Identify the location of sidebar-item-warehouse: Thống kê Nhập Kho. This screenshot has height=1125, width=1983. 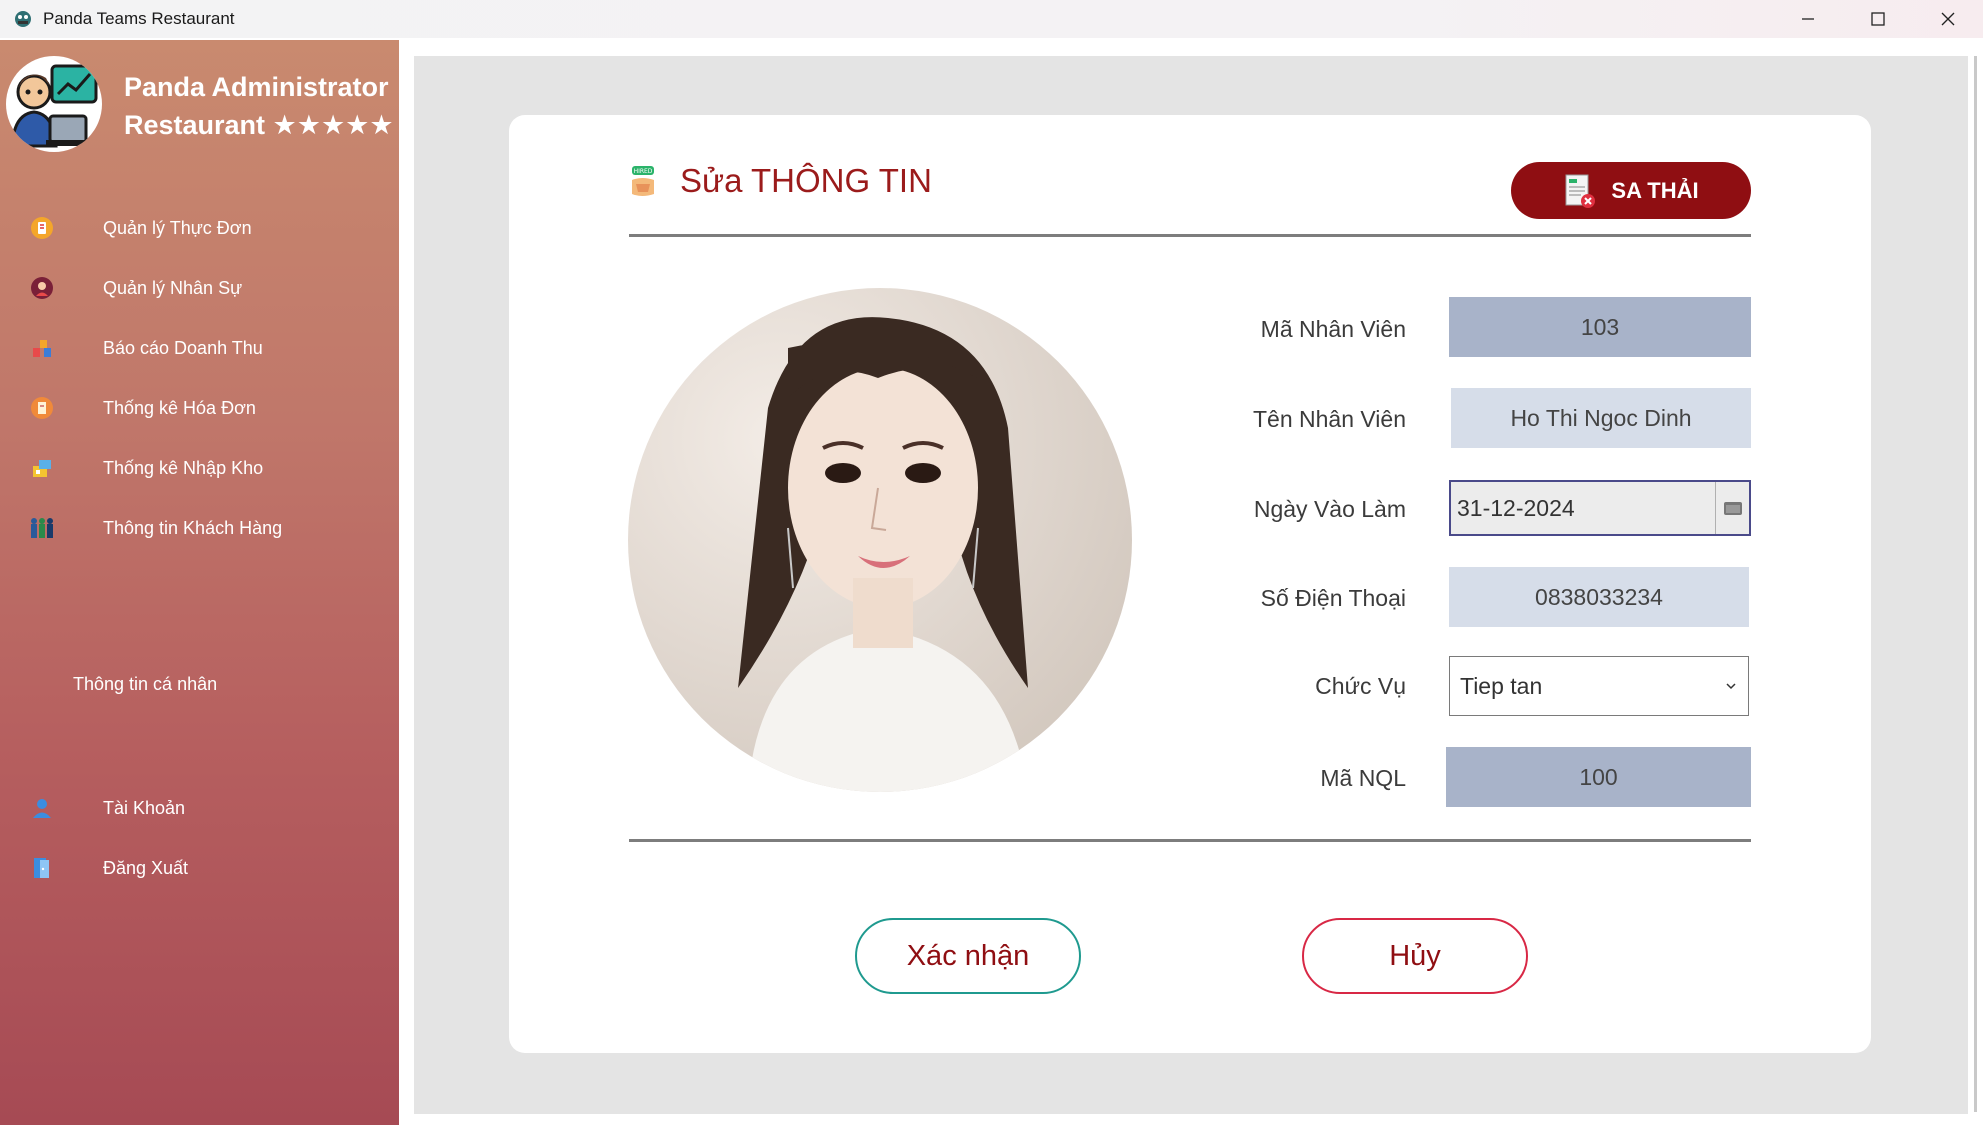
(199, 468).